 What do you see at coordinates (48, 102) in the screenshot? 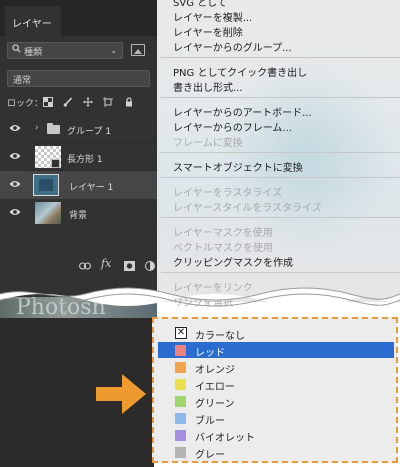
I see `lock-transparency-icon` at bounding box center [48, 102].